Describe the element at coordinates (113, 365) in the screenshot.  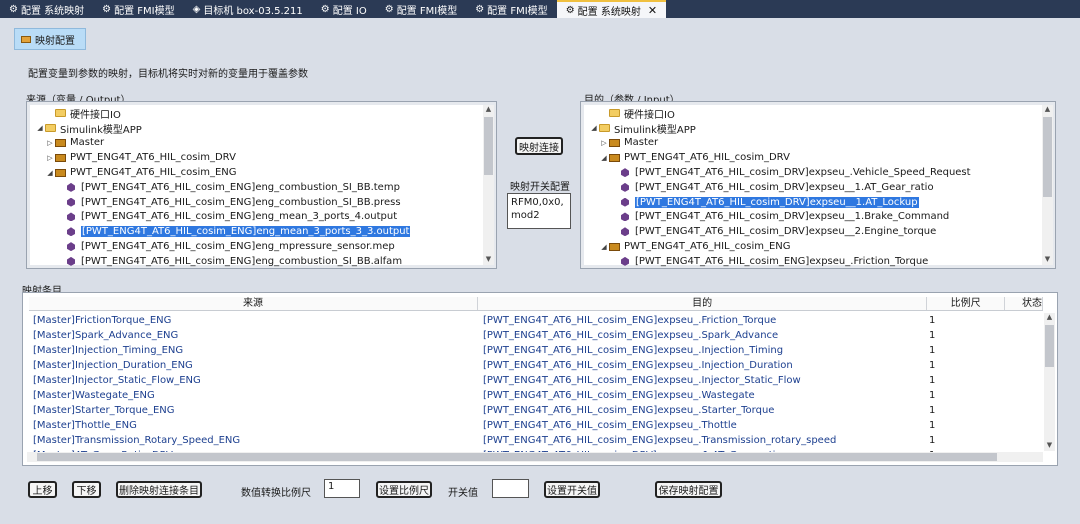
I see `cell-source: [Master]Injection_Duration_ENG` at that location.